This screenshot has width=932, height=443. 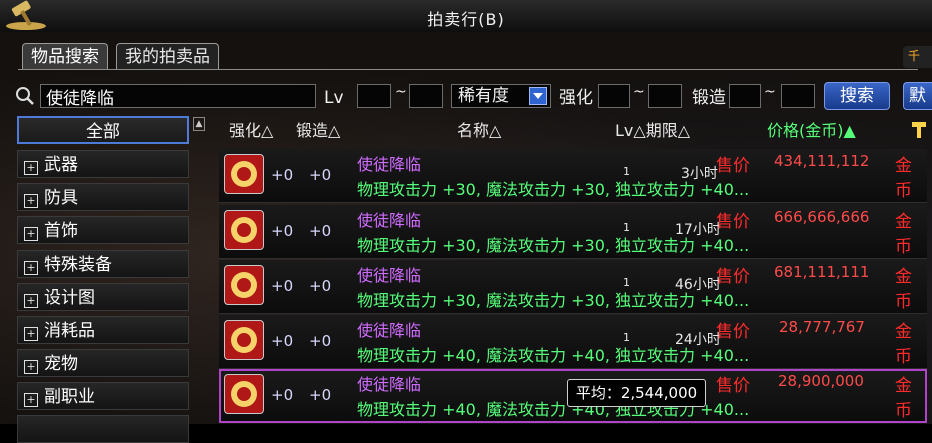 I want to click on item-expiry: 46小时, so click(x=698, y=285).